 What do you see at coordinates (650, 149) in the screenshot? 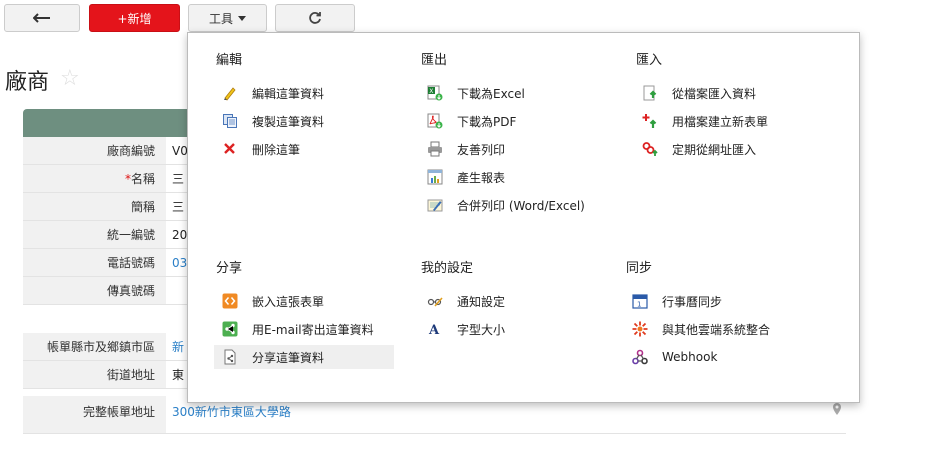
I see `url-import-icon` at bounding box center [650, 149].